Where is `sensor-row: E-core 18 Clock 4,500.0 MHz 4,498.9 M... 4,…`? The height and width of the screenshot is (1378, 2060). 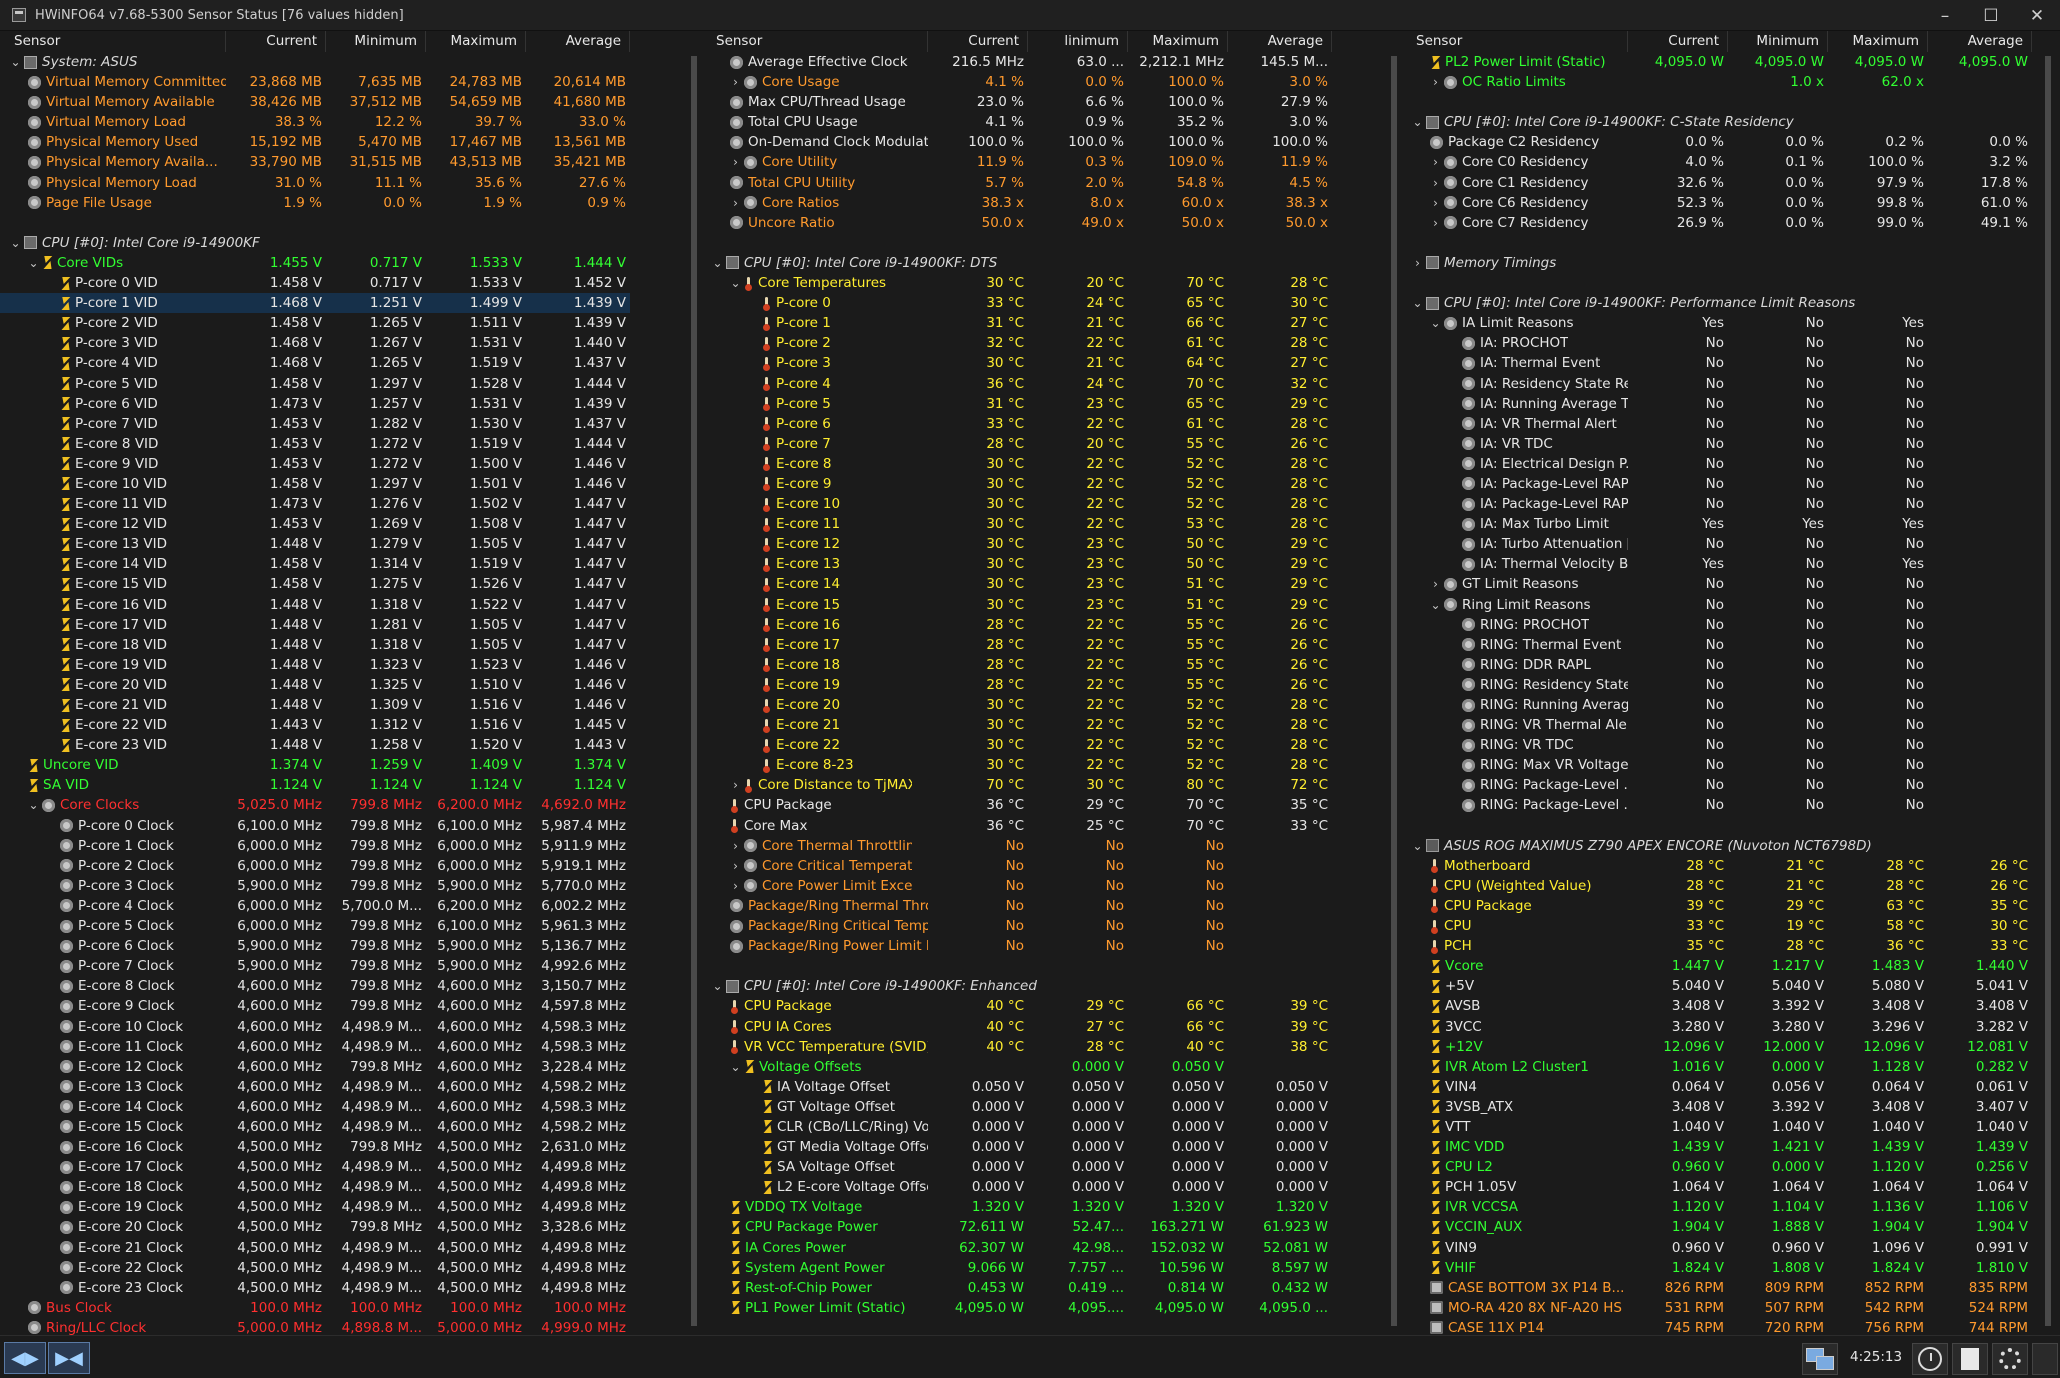 sensor-row: E-core 18 Clock 4,500.0 MHz 4,498.9 M... 4,… is located at coordinates (315, 1187).